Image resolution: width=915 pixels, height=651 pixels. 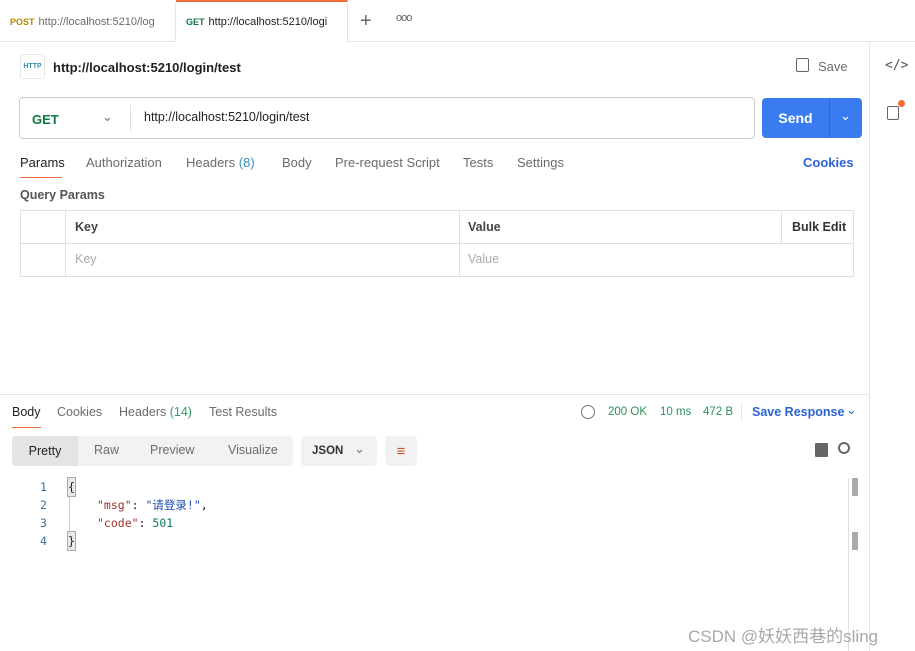 What do you see at coordinates (588, 412) in the screenshot?
I see `globe-icon` at bounding box center [588, 412].